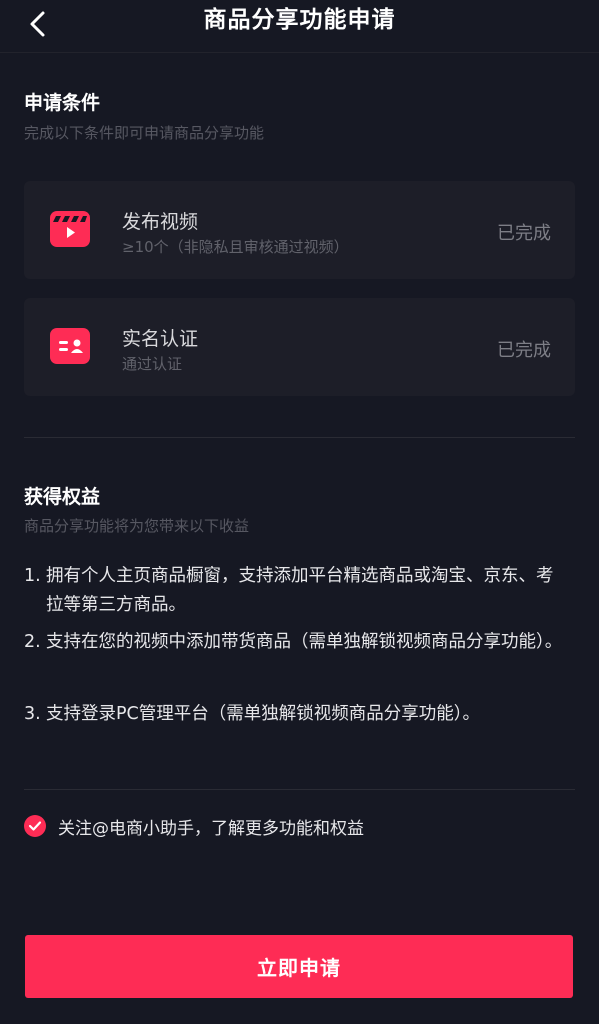 The width and height of the screenshot is (599, 1024). I want to click on follow-label: 关注@电商小助手，了解更多功能和权益, so click(211, 828).